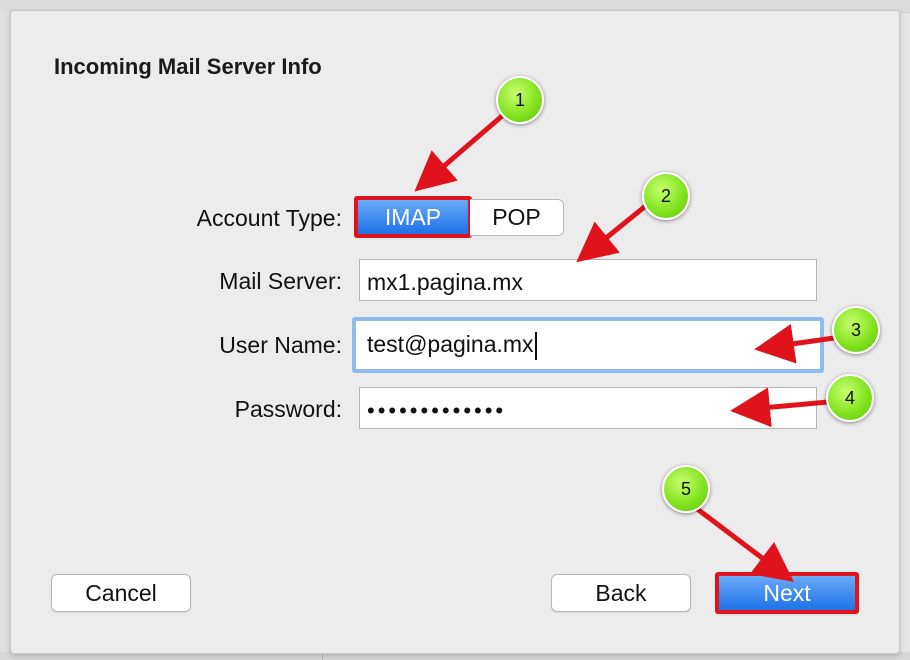 The height and width of the screenshot is (660, 910). What do you see at coordinates (666, 196) in the screenshot?
I see `step-marker-2: 2` at bounding box center [666, 196].